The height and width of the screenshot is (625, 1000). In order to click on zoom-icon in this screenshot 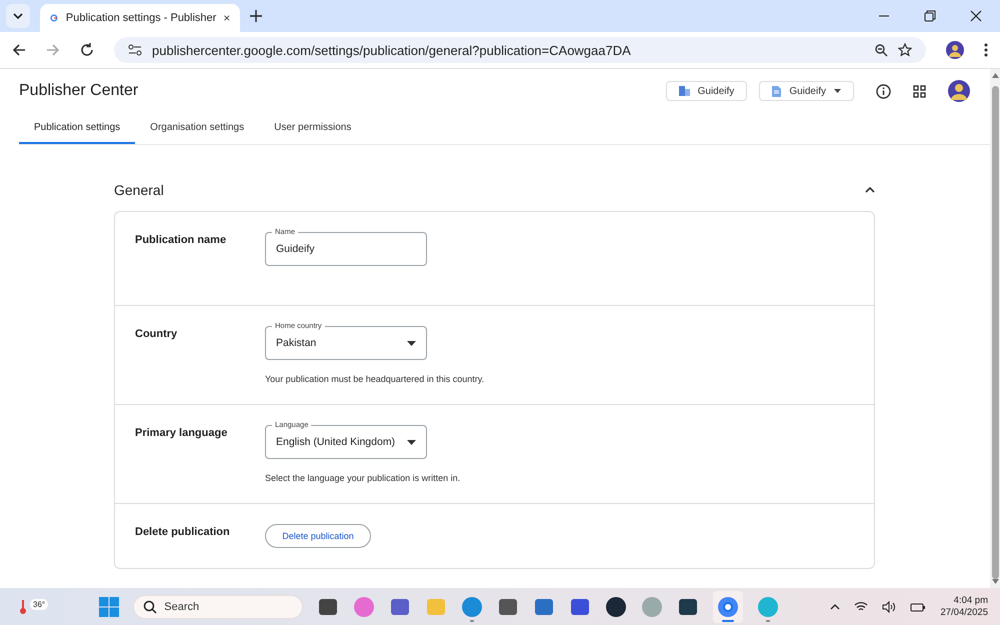, I will do `click(881, 50)`.